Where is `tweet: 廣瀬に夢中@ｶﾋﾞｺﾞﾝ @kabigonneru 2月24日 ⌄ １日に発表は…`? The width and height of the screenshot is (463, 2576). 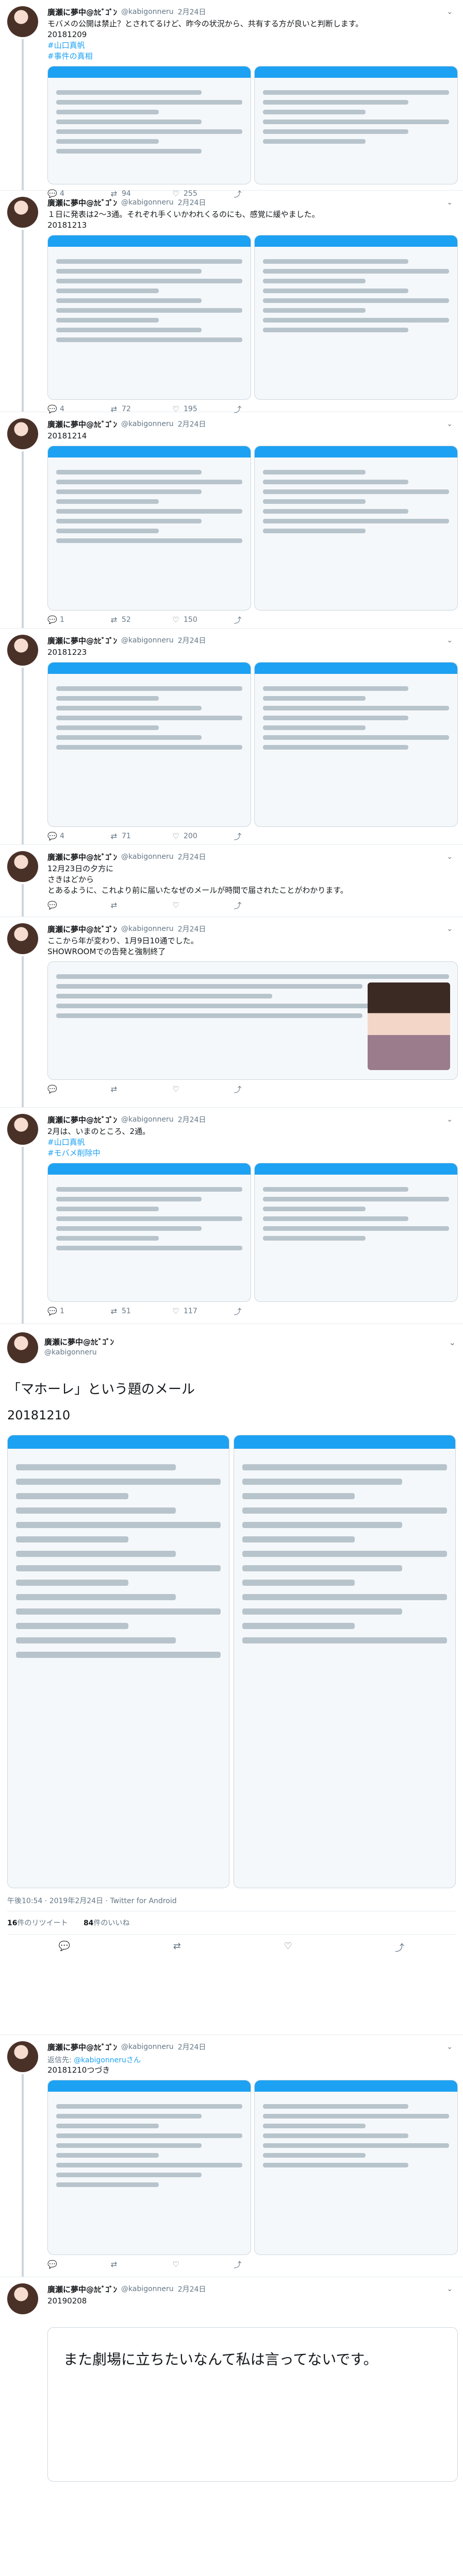
tweet: 廣瀬に夢中@ｶﾋﾞｺﾞﾝ @kabigonneru 2月24日 ⌄ １日に発表は… is located at coordinates (231, 302).